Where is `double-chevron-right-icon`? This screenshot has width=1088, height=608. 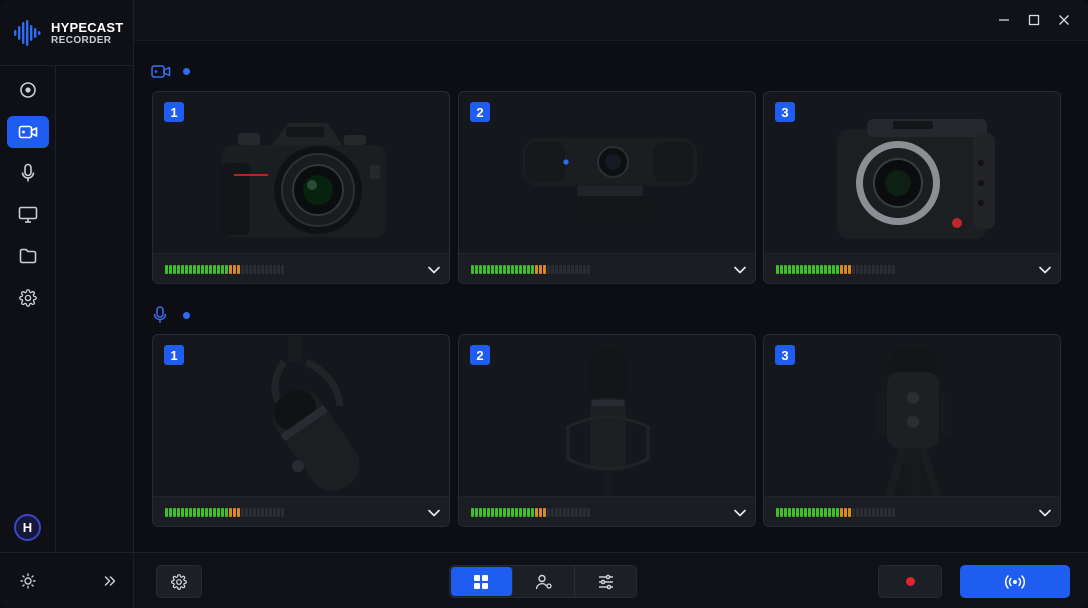 double-chevron-right-icon is located at coordinates (110, 581).